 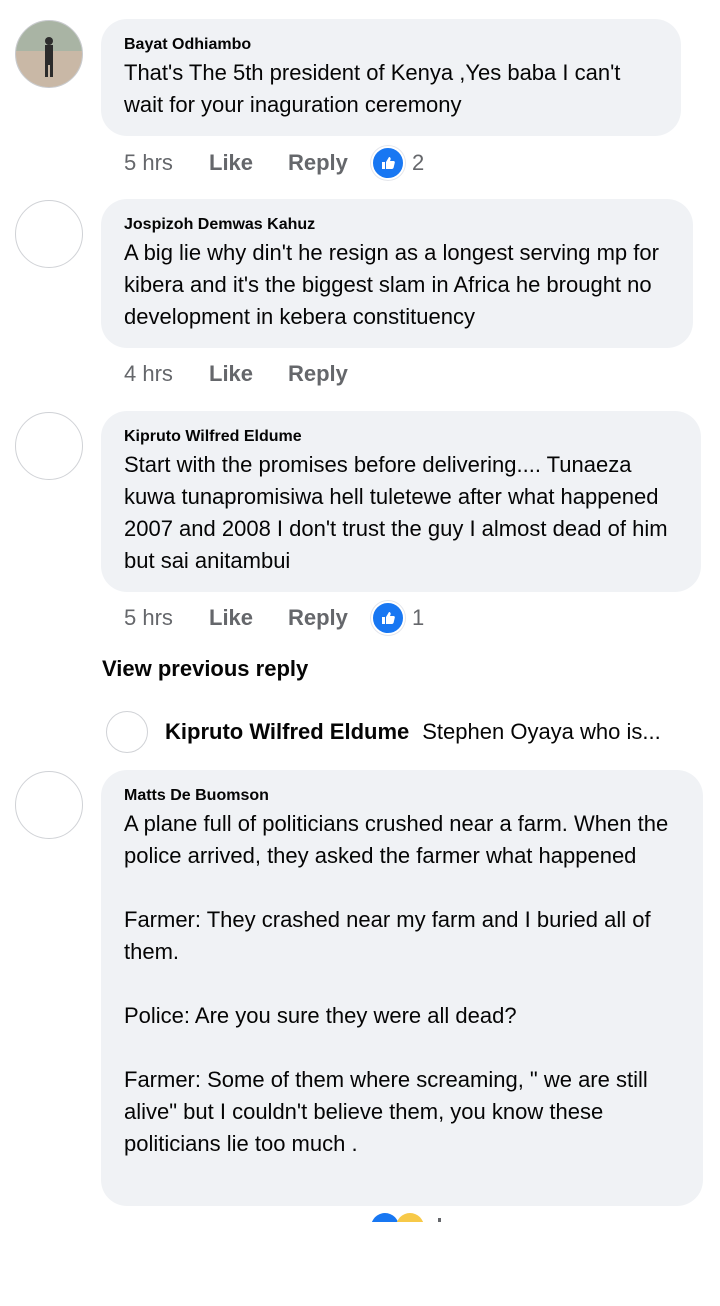 I want to click on reaction-summary: 1, so click(x=397, y=618).